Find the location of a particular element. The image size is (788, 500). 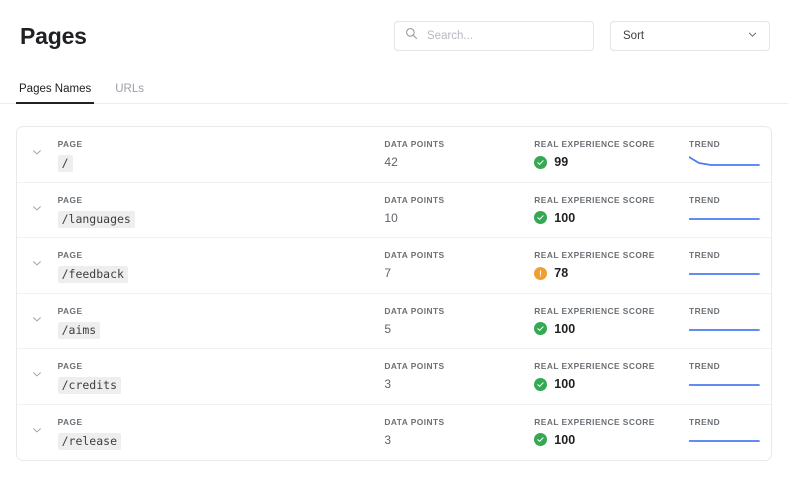

data-points-value: 42 is located at coordinates (391, 162).